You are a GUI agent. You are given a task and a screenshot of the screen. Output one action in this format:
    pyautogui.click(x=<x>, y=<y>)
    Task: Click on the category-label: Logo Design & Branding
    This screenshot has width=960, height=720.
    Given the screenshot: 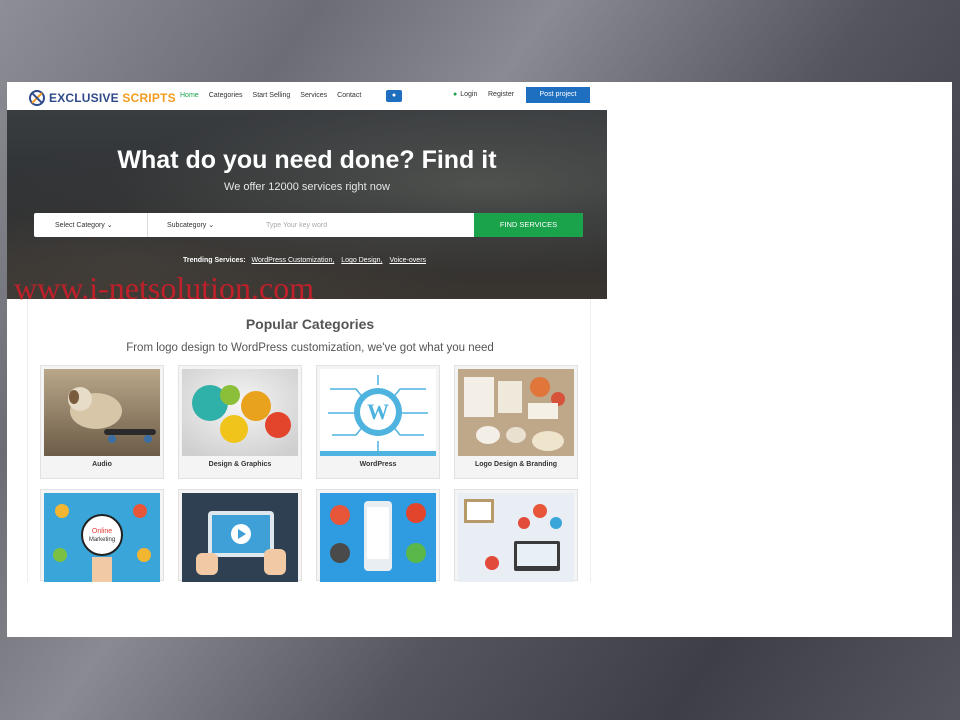 What is the action you would take?
    pyautogui.click(x=516, y=464)
    